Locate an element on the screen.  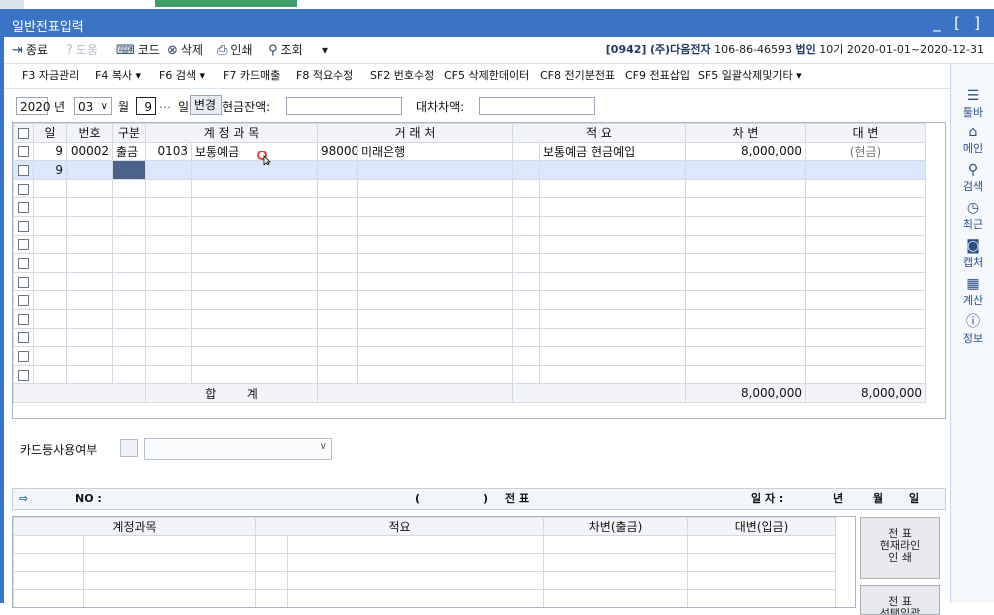
cell-account-name is located at coordinates (254, 170).